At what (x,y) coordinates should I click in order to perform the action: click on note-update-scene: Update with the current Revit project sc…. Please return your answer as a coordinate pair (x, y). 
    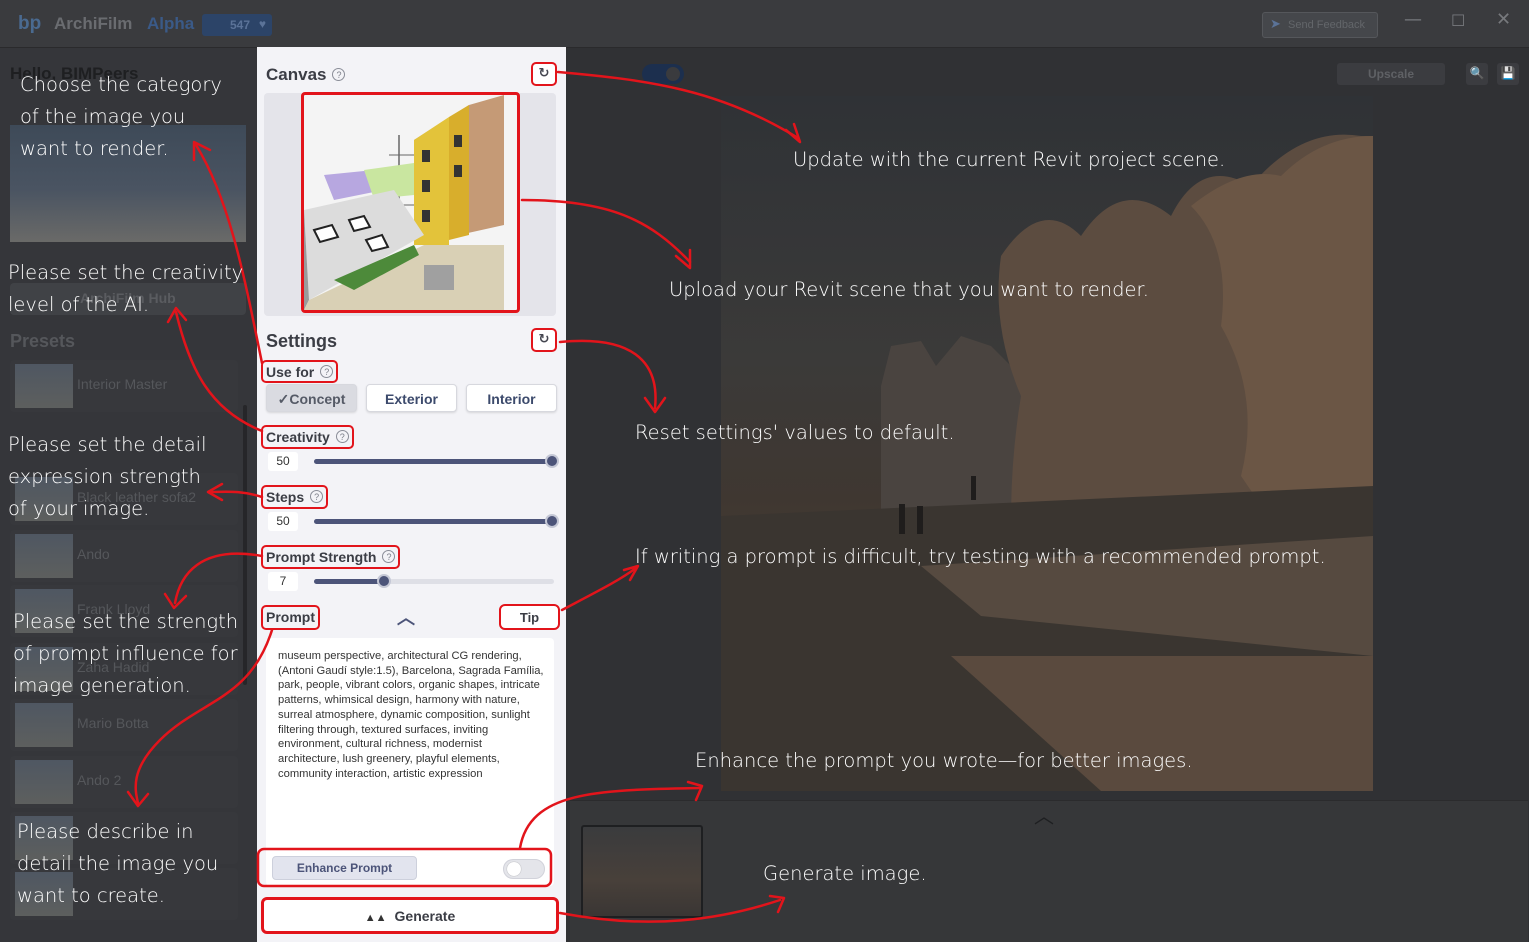
    Looking at the image, I should click on (1009, 159).